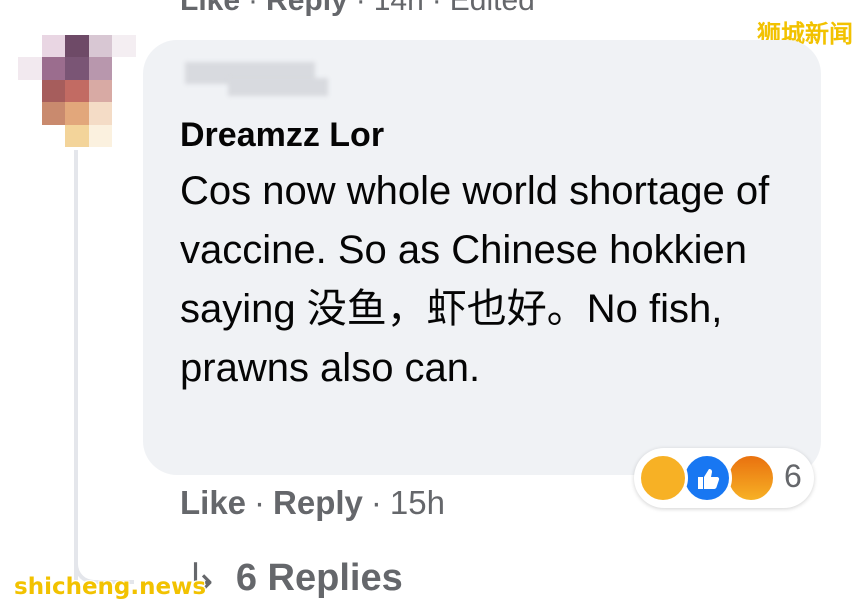 Image resolution: width=865 pixels, height=610 pixels. I want to click on haha-icon, so click(663, 478).